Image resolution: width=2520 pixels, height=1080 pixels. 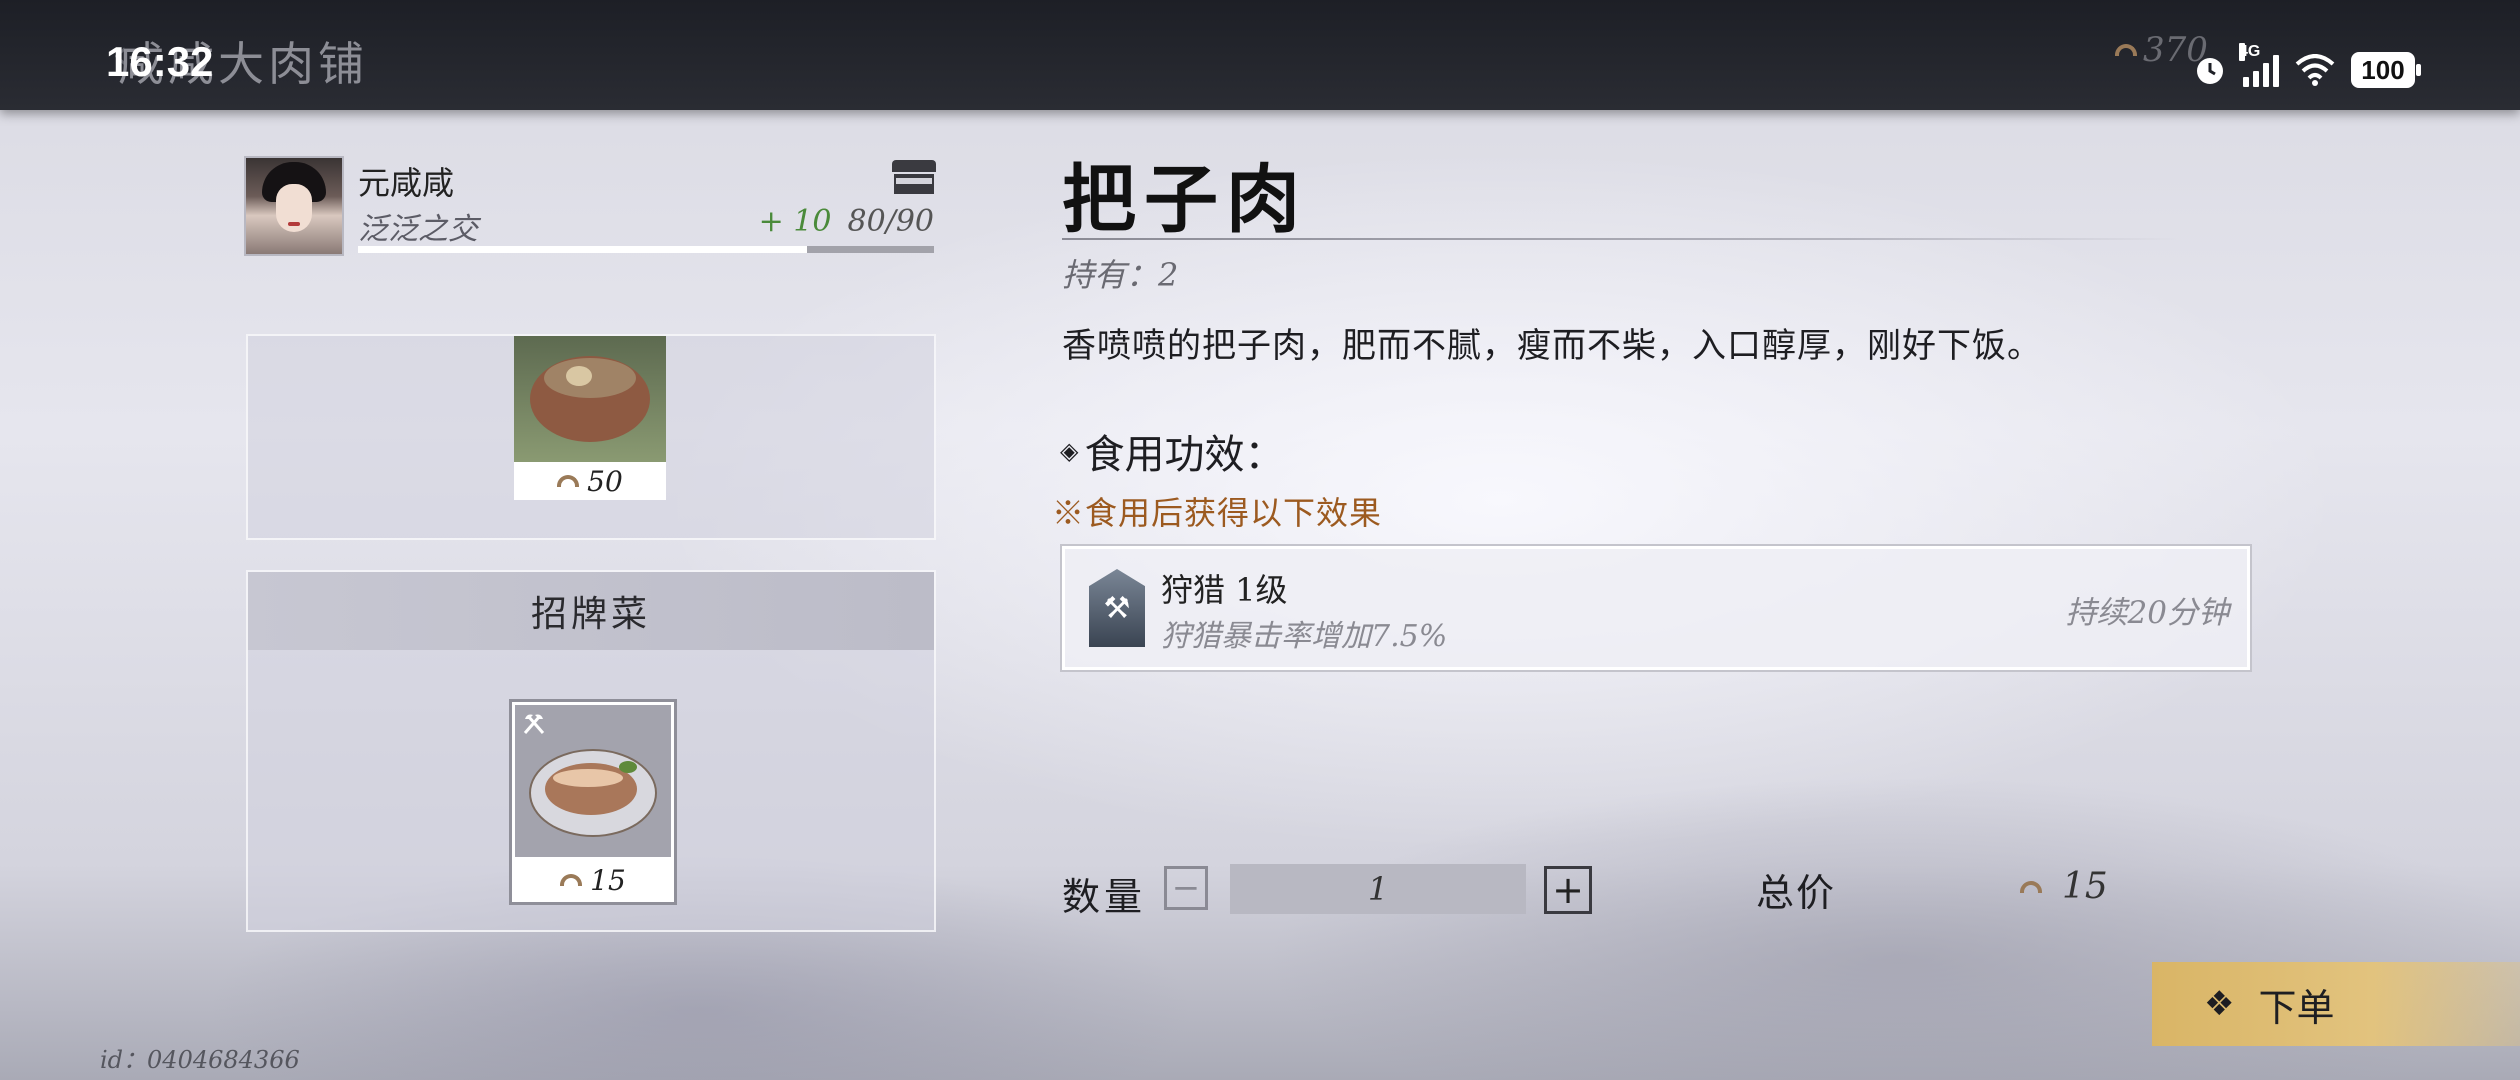 What do you see at coordinates (1185, 200) in the screenshot?
I see `item-title: 把子肉` at bounding box center [1185, 200].